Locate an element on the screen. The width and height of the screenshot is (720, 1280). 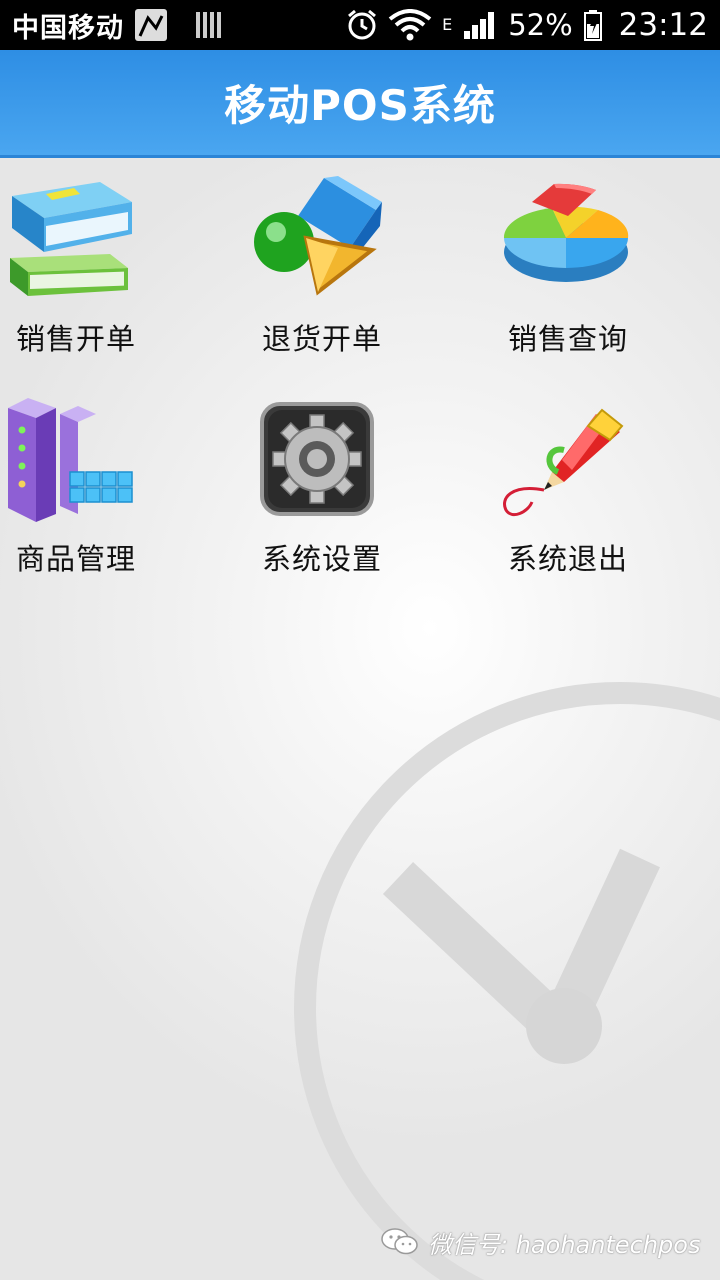
app-bar: 移动POS系统 is located at coordinates (360, 104).